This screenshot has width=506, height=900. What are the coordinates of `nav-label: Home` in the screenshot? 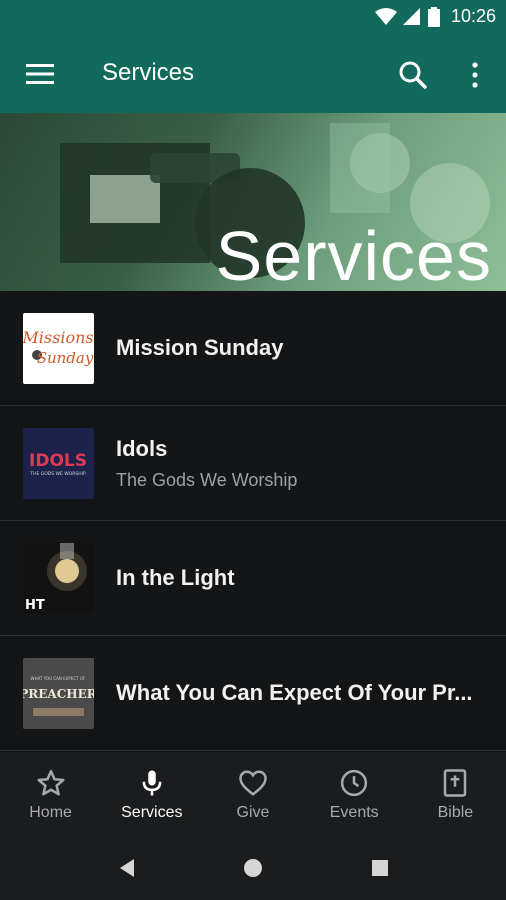 It's located at (50, 812).